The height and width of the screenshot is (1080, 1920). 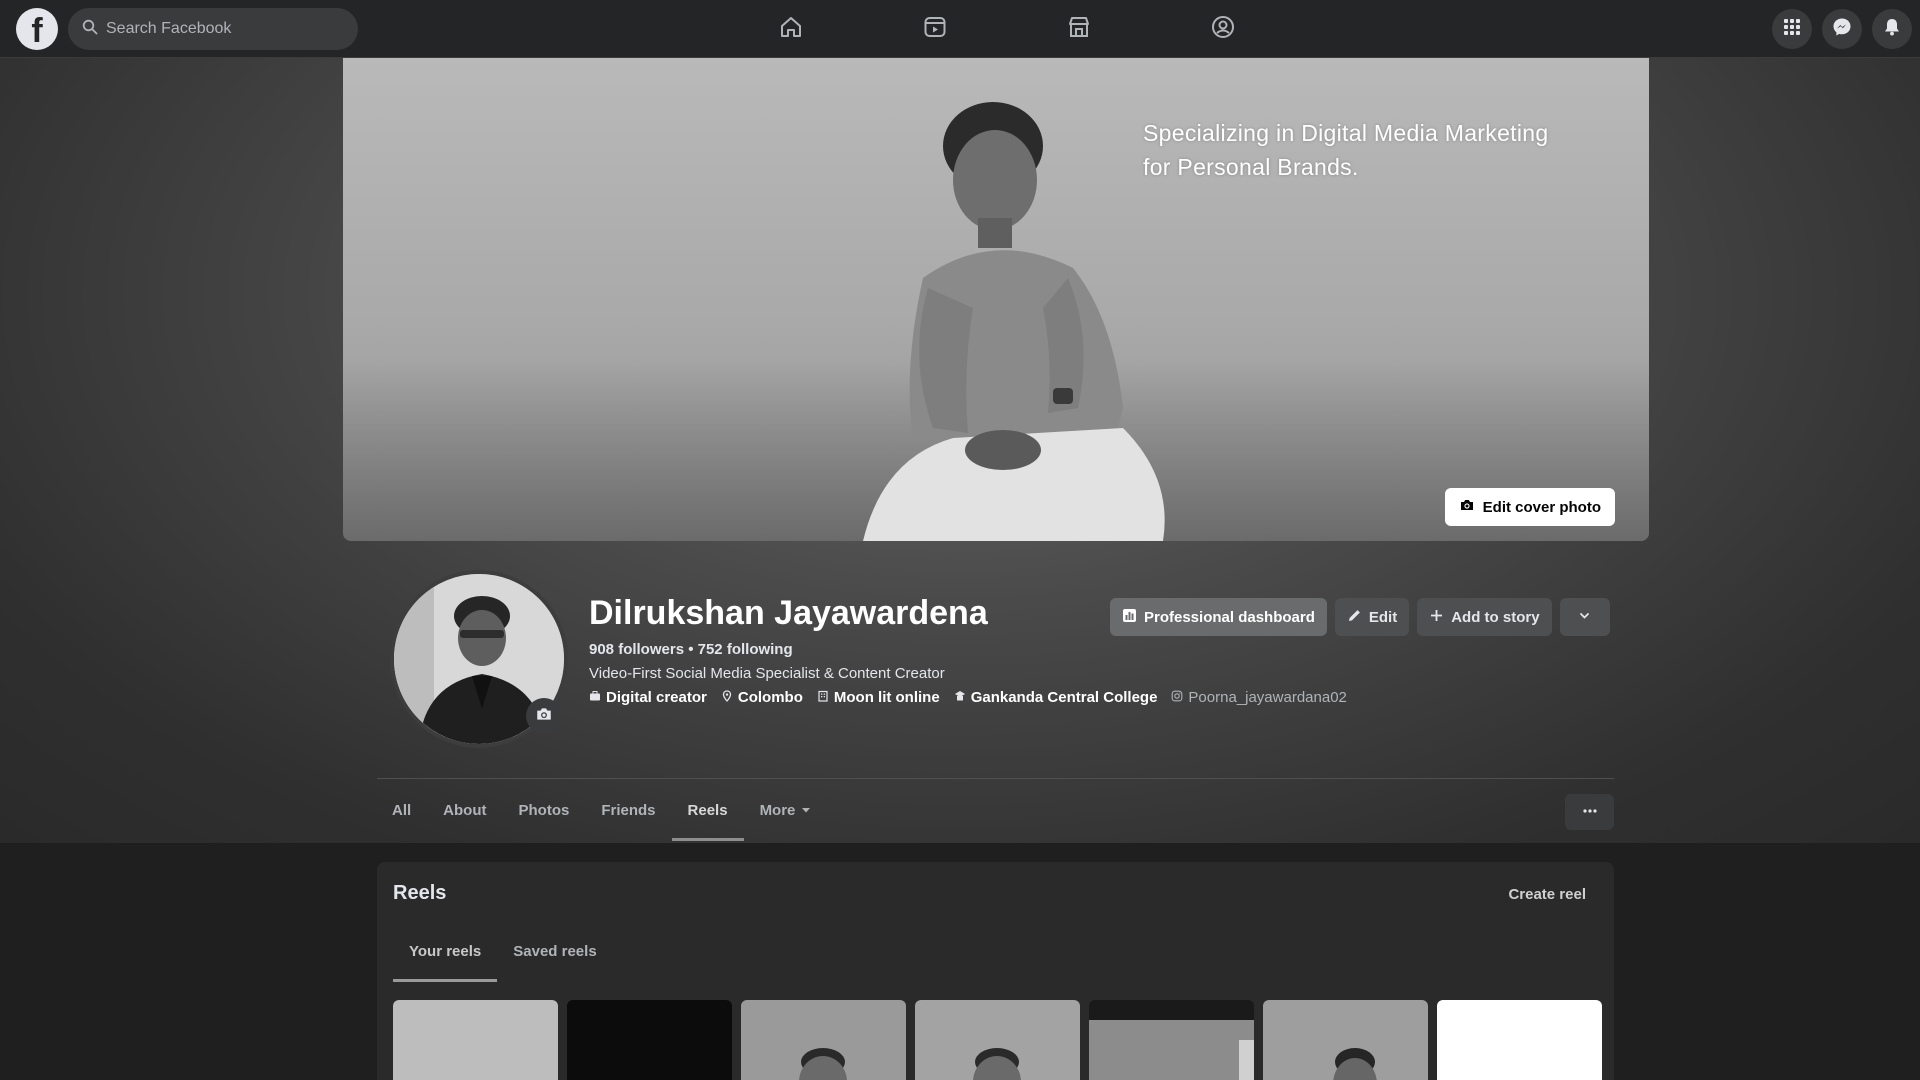 I want to click on cover-tagline-line2: for Personal Brands., so click(x=1251, y=167).